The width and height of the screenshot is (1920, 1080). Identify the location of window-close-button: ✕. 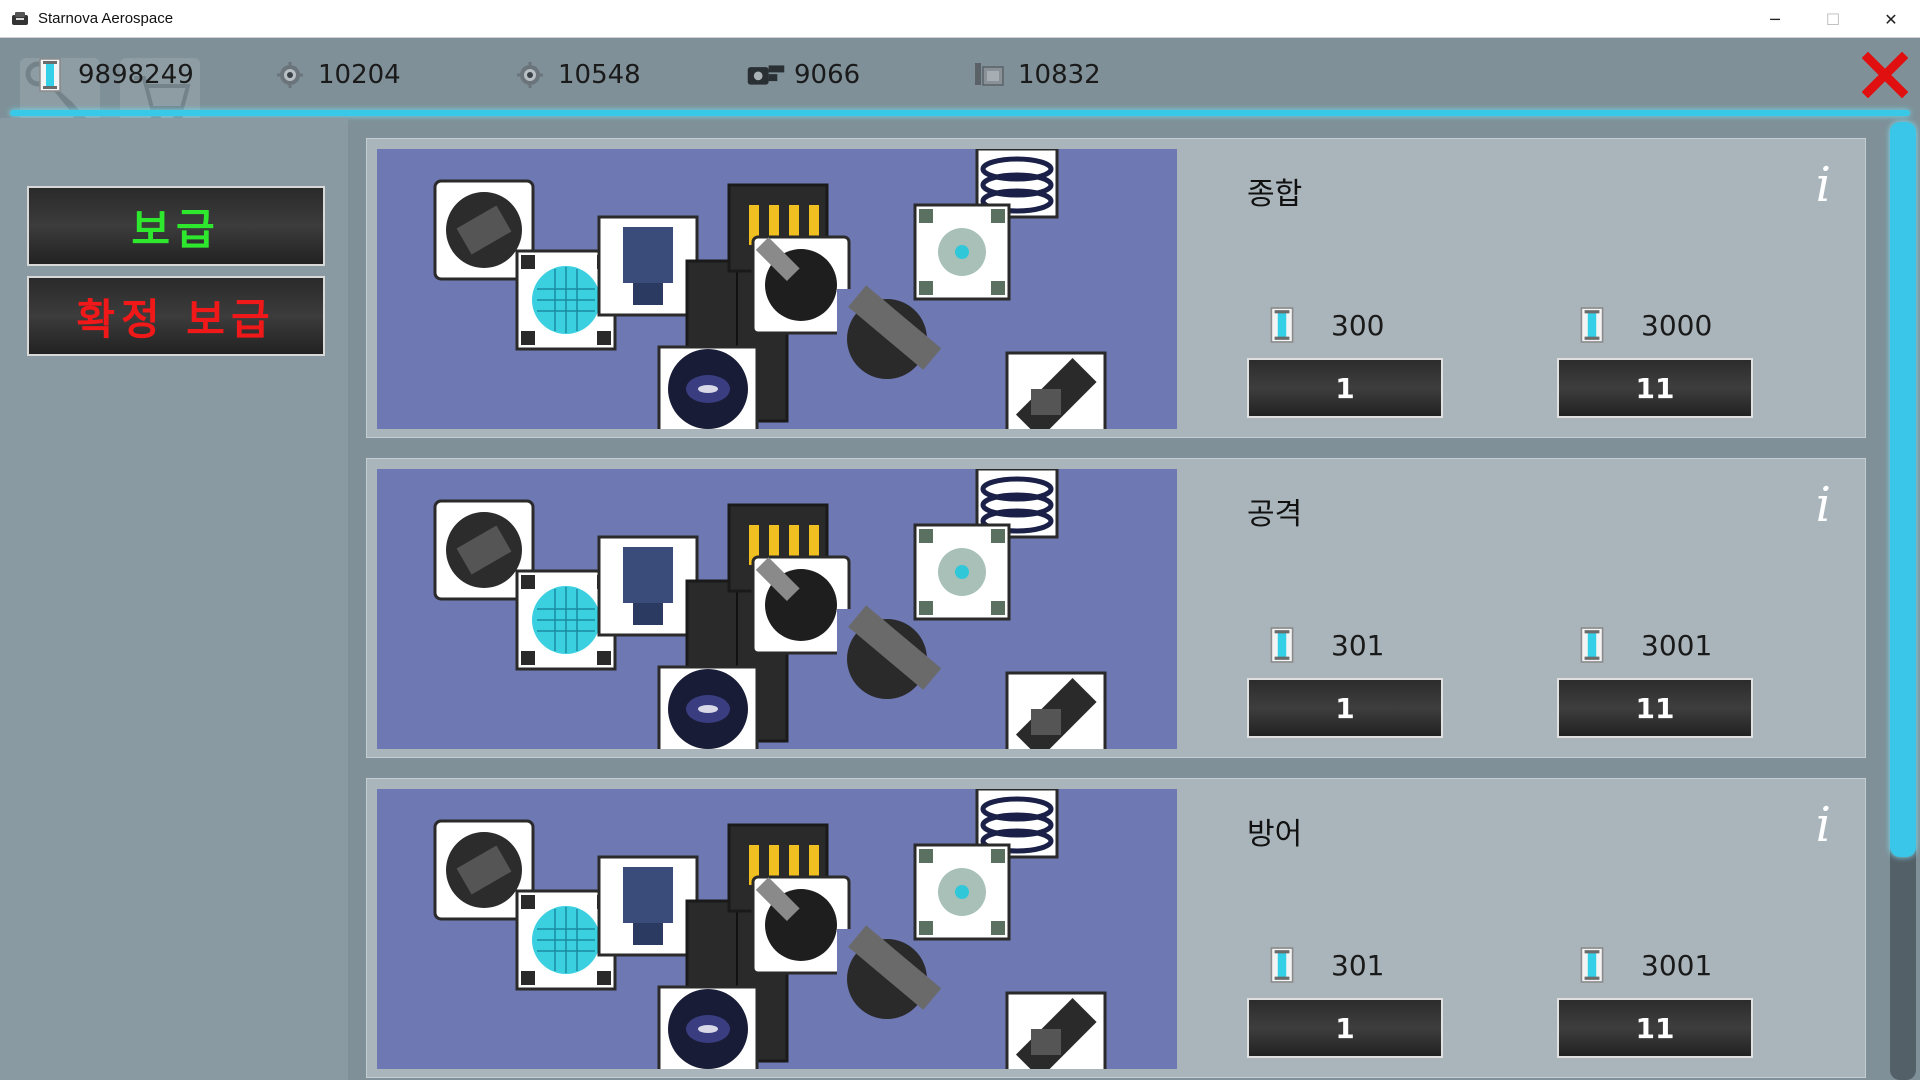
(1891, 19).